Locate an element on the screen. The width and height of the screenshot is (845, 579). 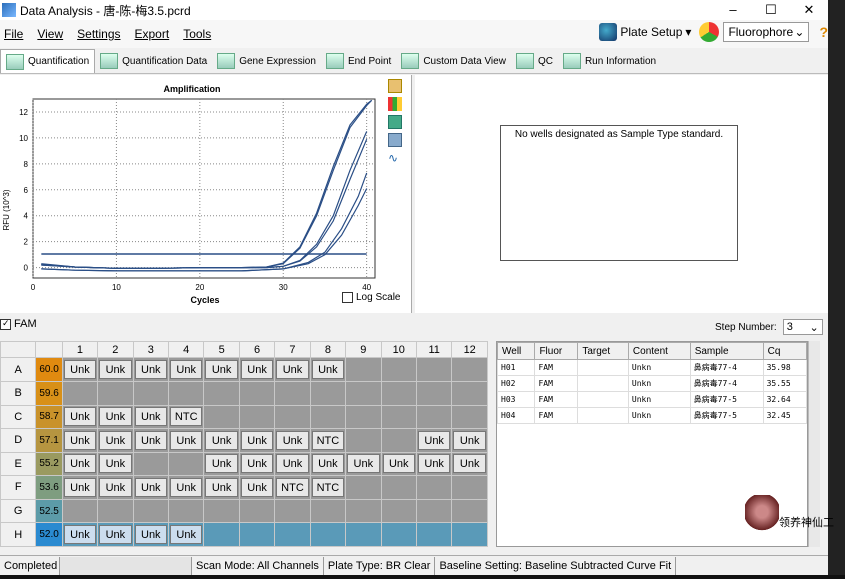
column-header: 2 is located at coordinates (115, 349).